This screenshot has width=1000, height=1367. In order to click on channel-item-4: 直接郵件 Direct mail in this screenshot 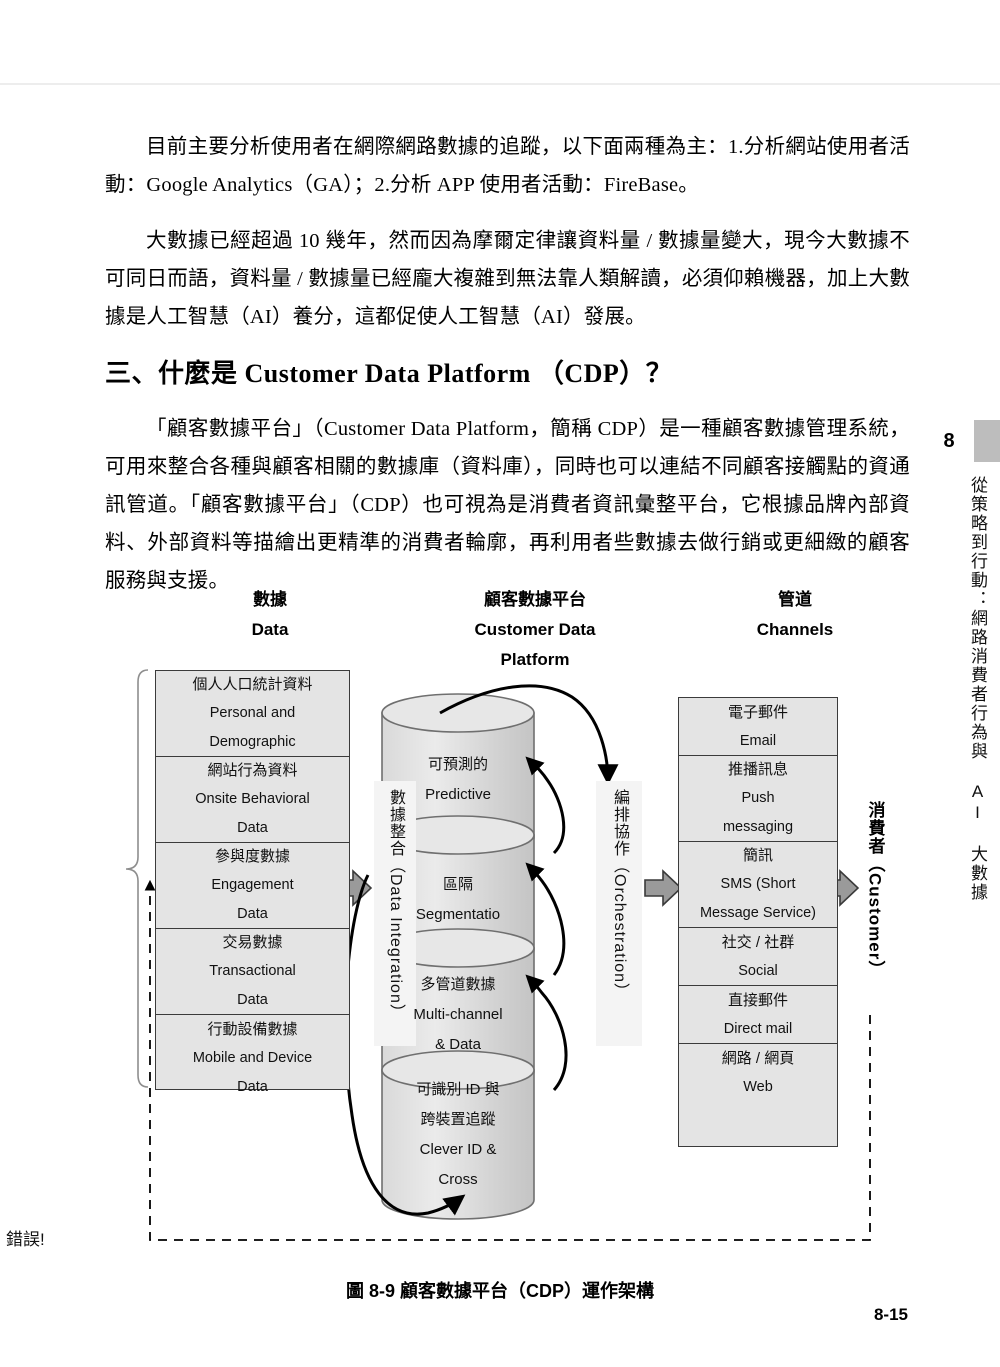, I will do `click(758, 1015)`.